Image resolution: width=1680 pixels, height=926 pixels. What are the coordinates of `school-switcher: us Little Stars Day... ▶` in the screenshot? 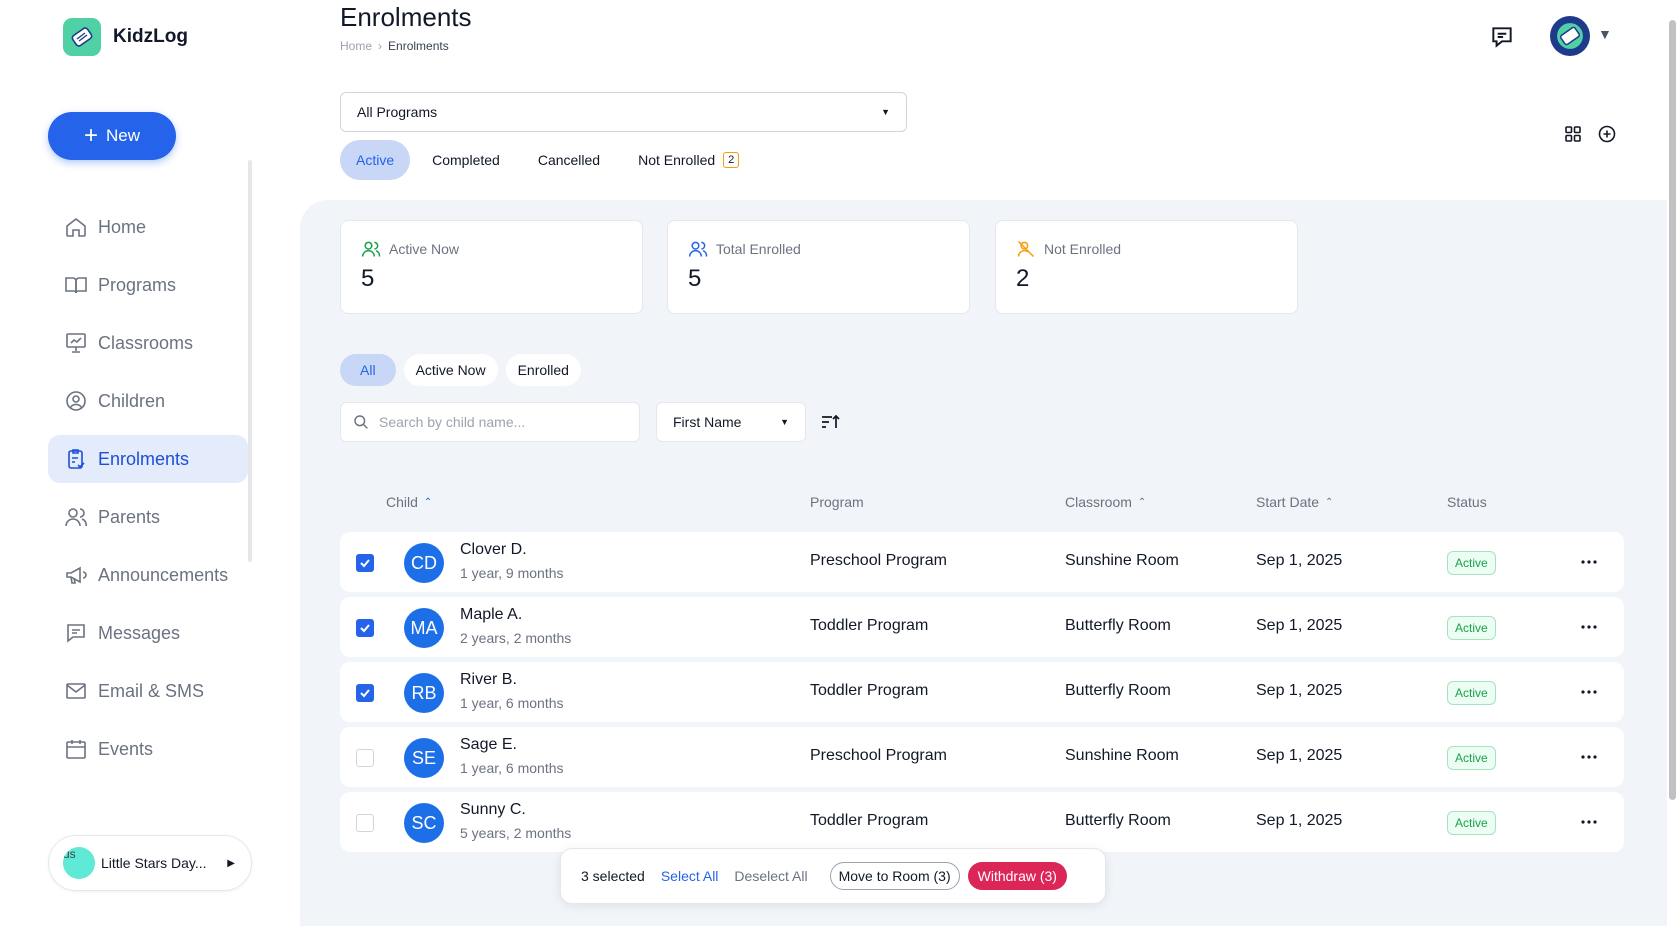 It's located at (150, 863).